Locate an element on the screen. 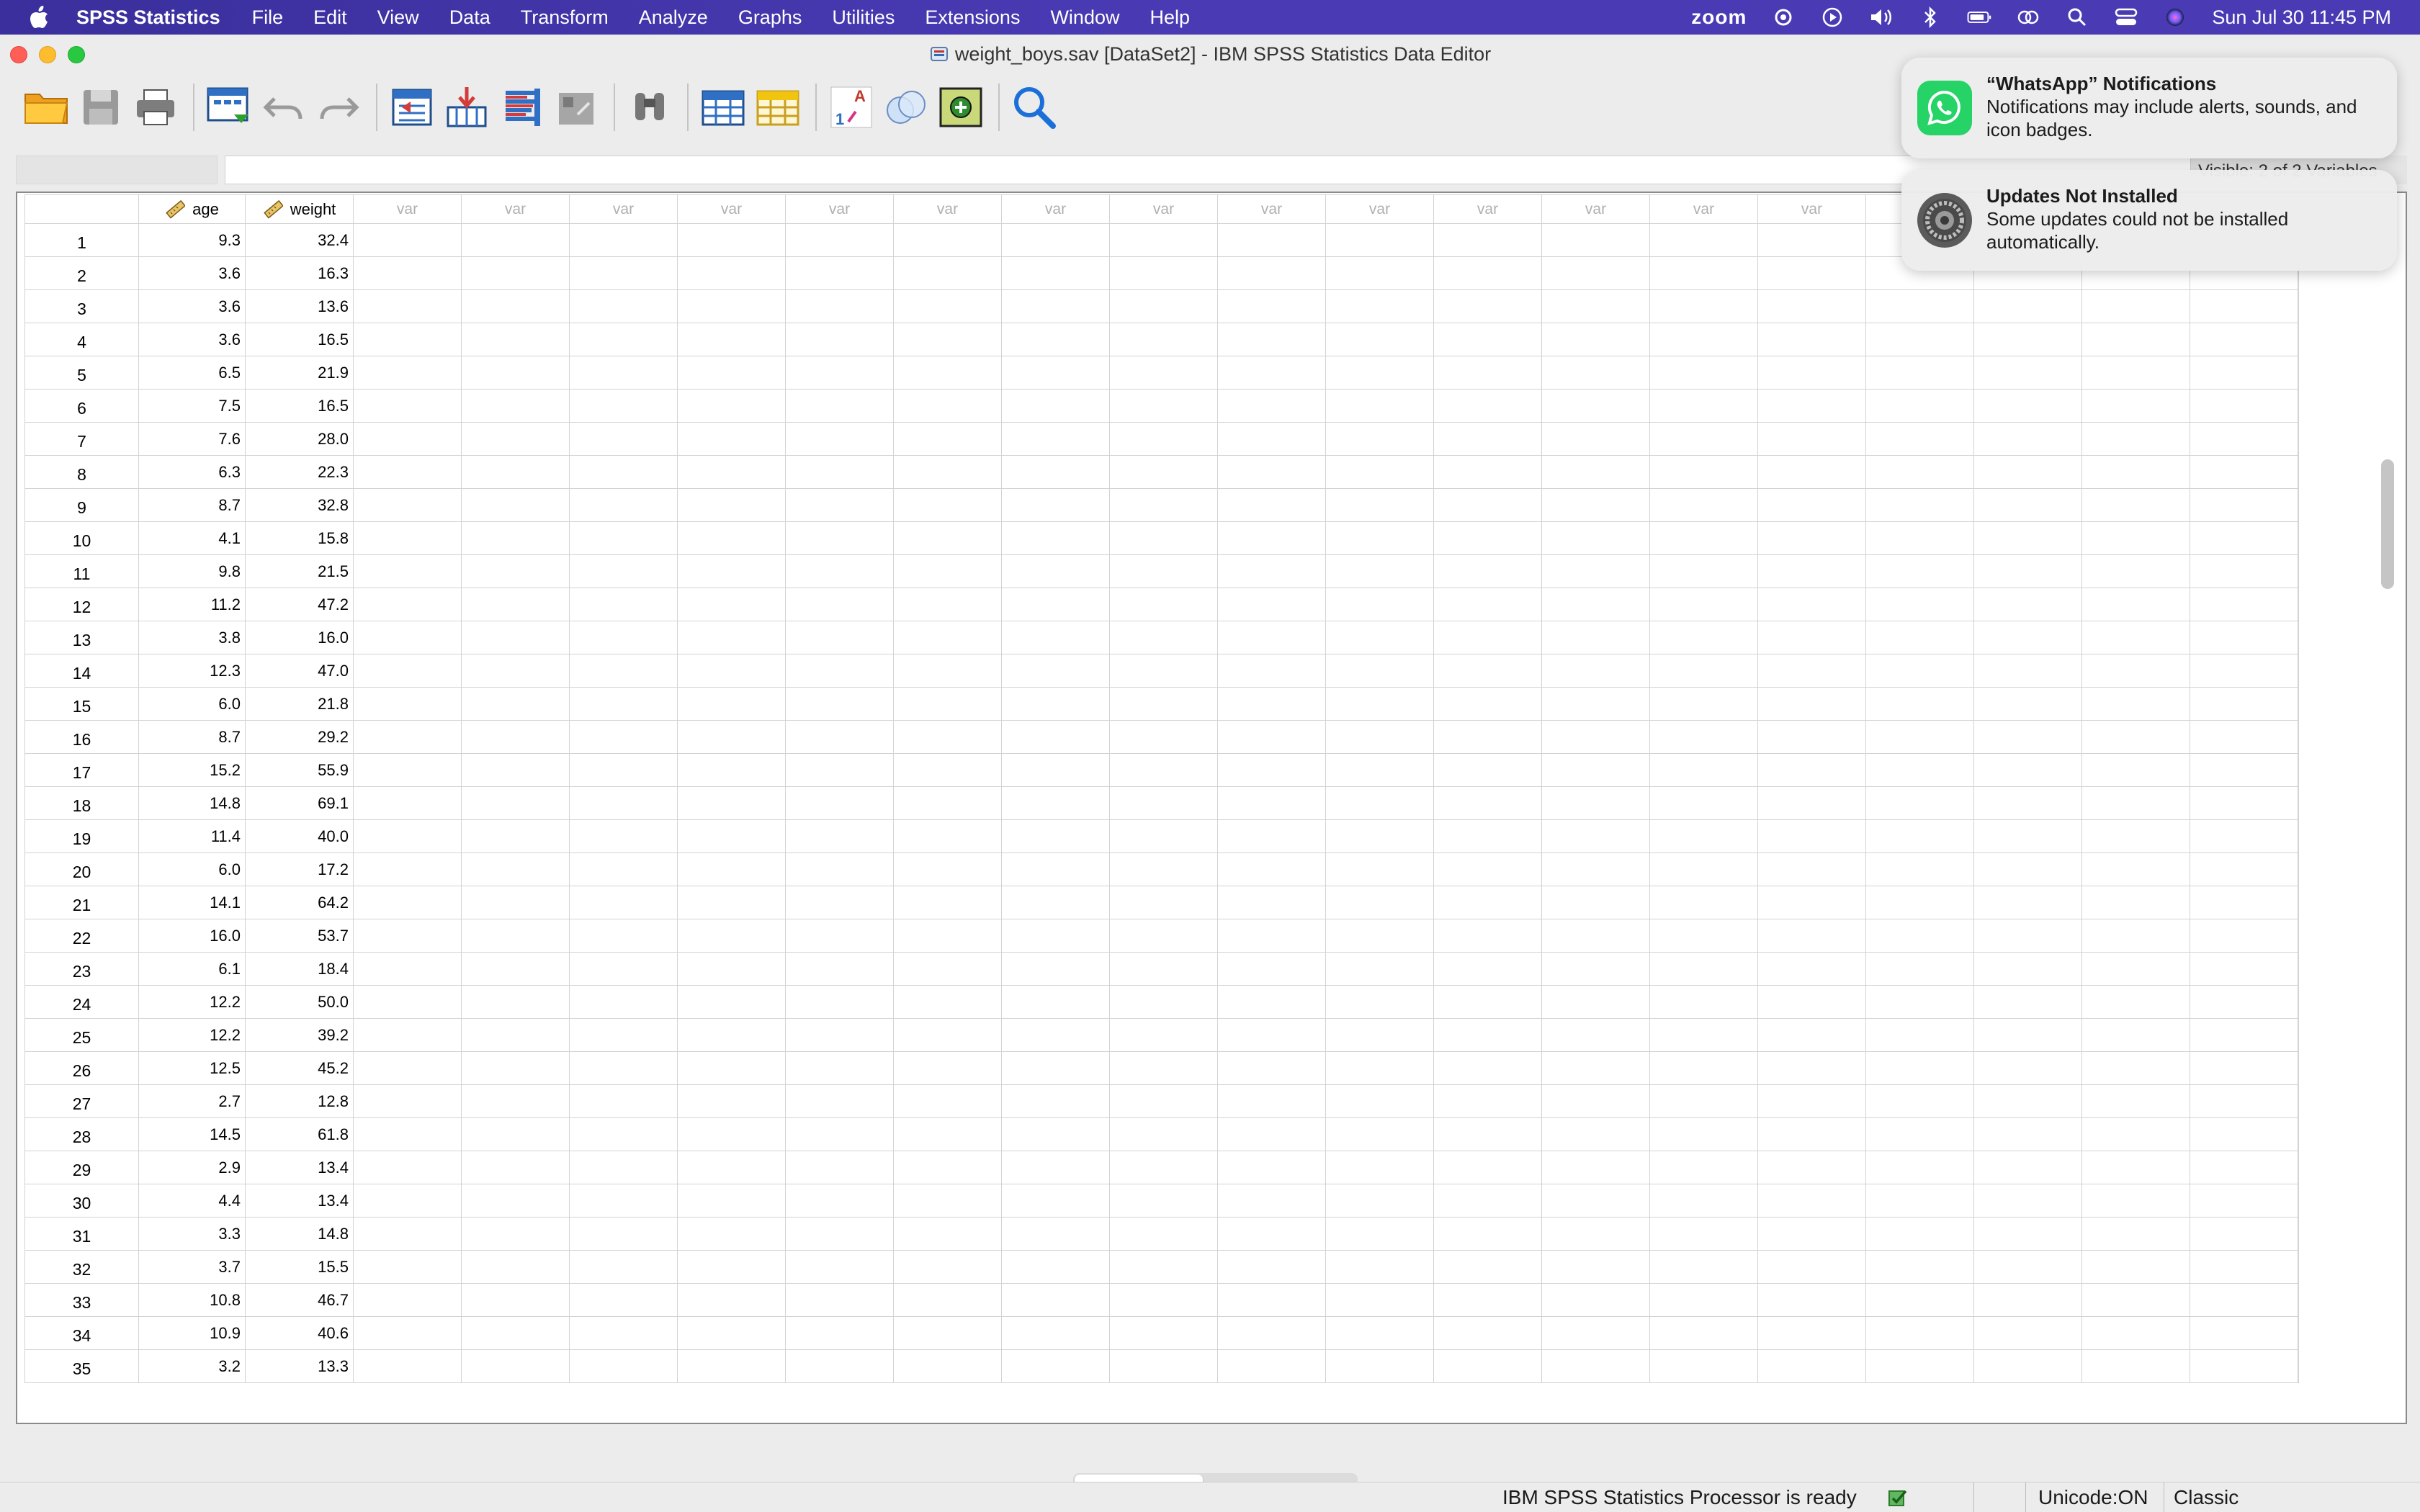  row-number: 4 is located at coordinates (81, 339).